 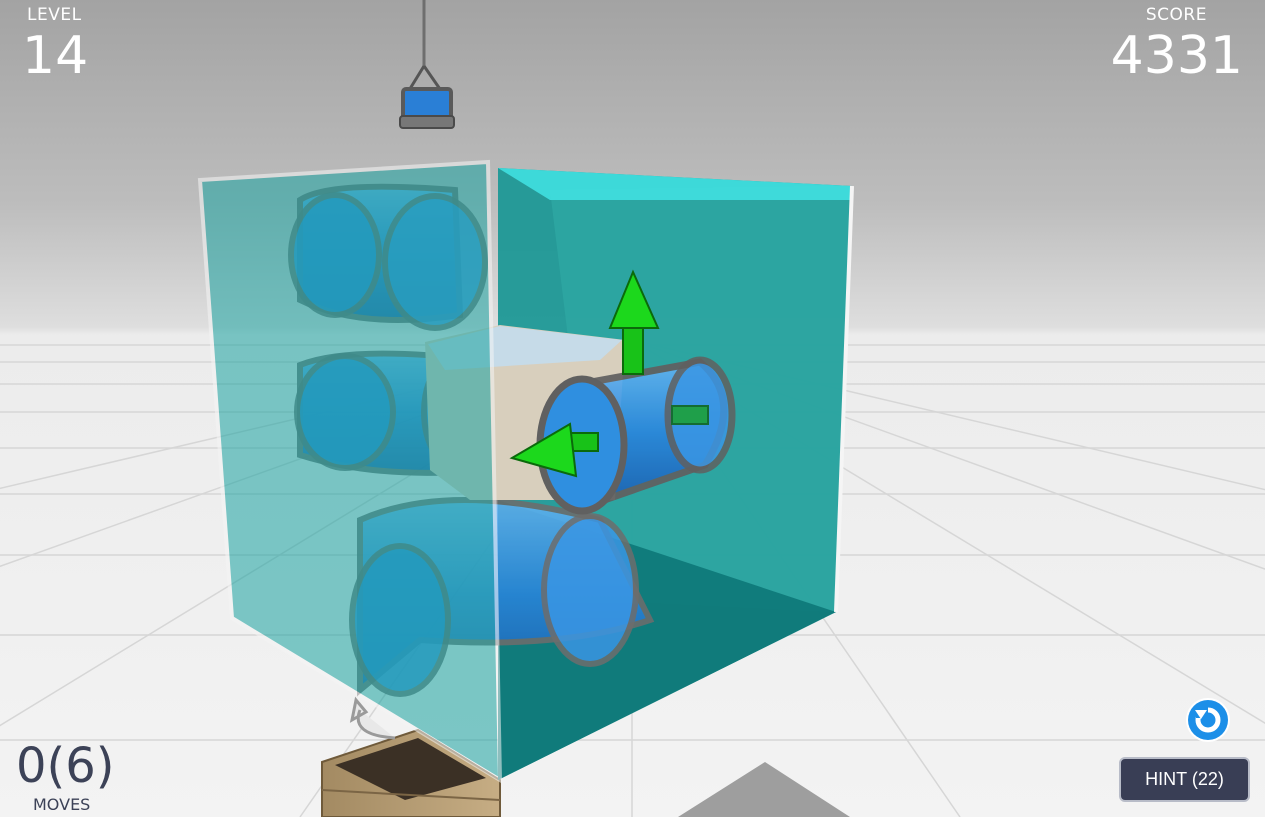 What do you see at coordinates (62, 804) in the screenshot?
I see `moves-label: MOVES` at bounding box center [62, 804].